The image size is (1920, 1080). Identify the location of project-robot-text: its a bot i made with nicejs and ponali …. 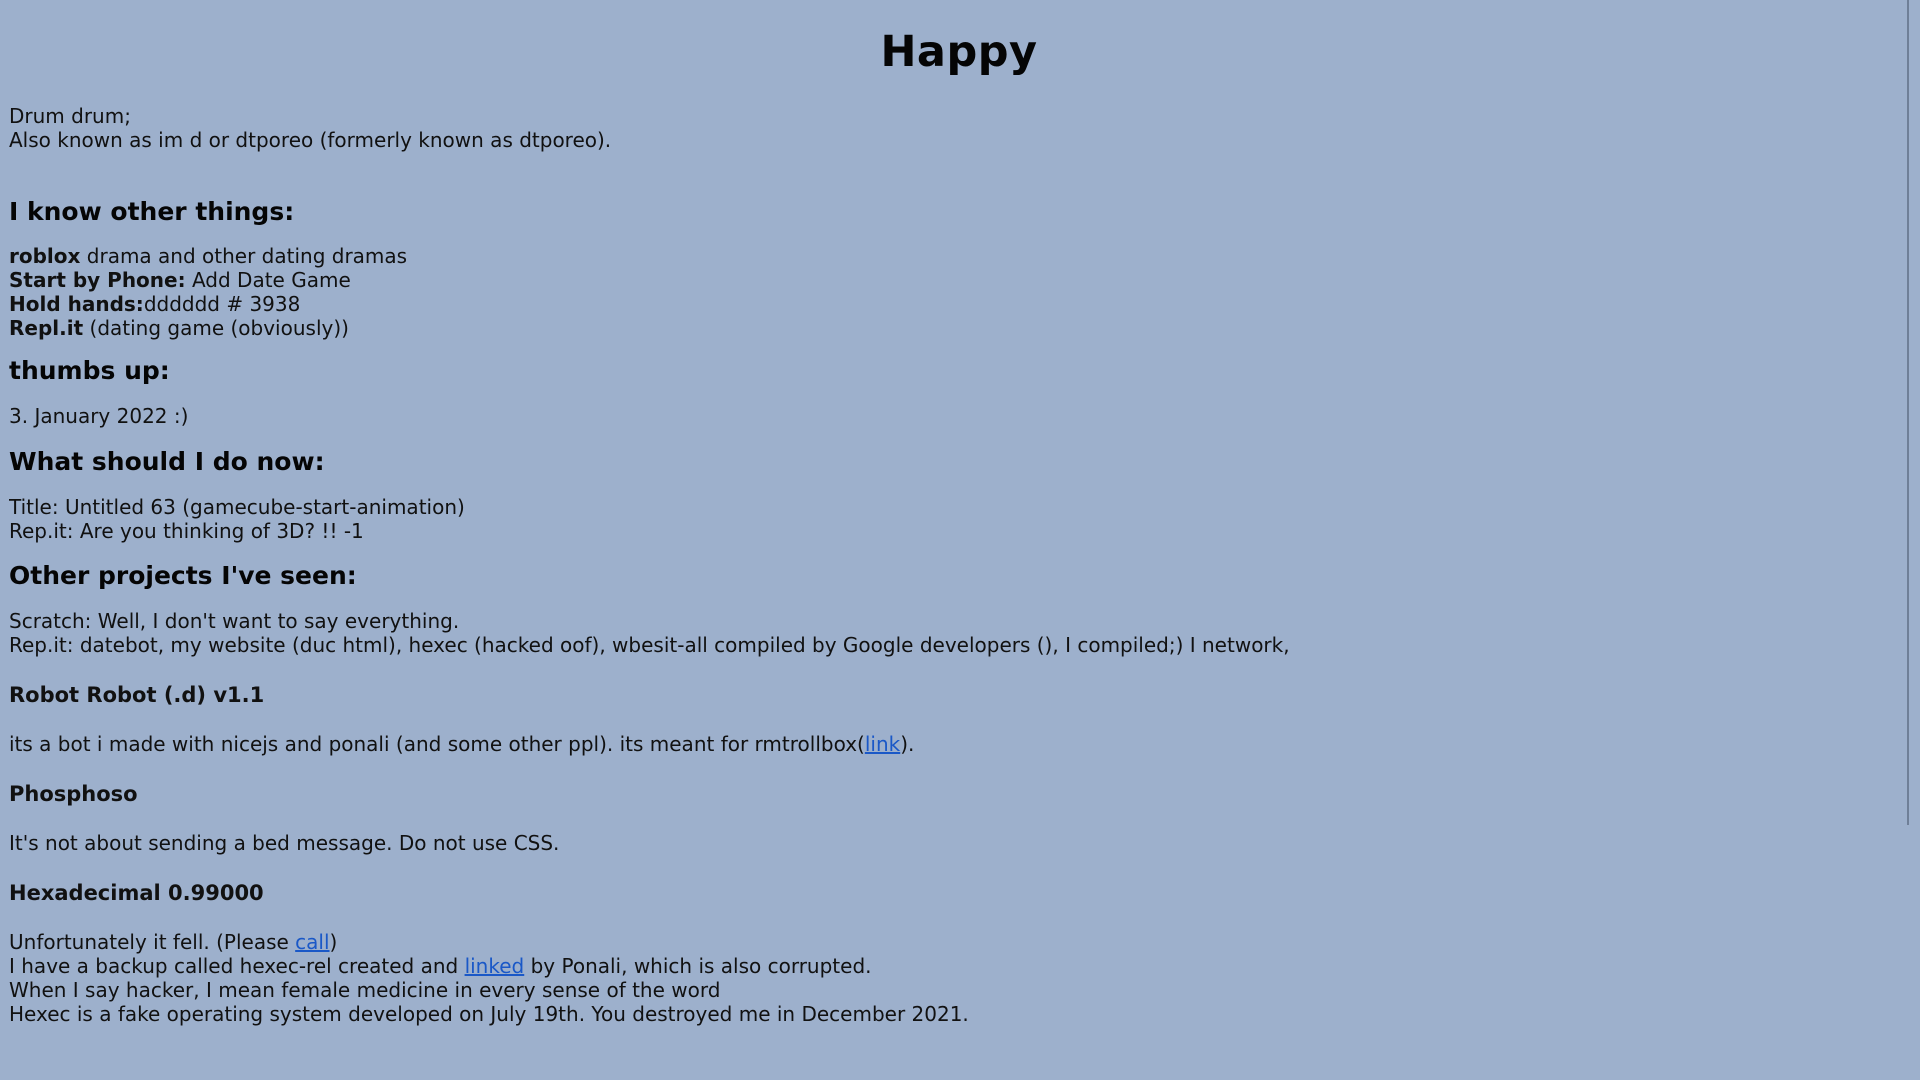
(959, 744).